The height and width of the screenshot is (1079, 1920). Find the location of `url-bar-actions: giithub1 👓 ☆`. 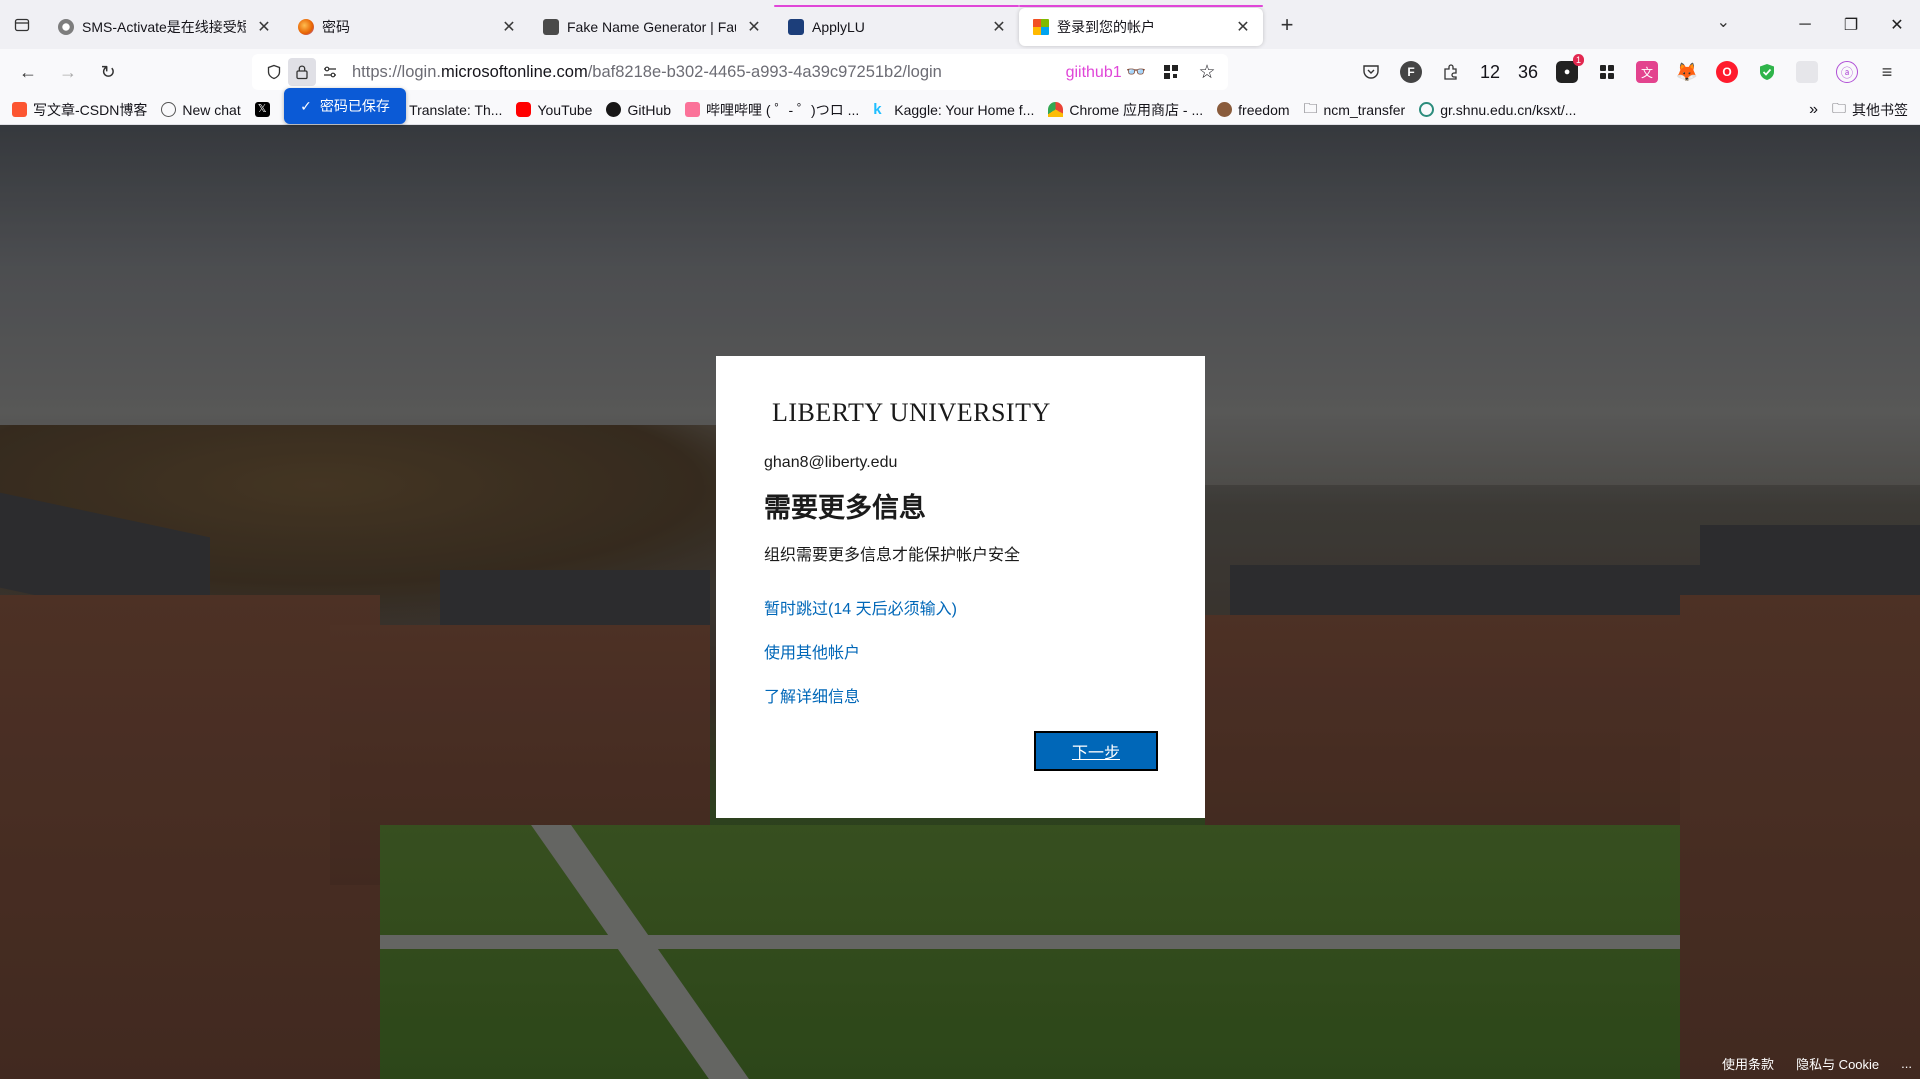

url-bar-actions: giithub1 👓 ☆ is located at coordinates (1142, 72).